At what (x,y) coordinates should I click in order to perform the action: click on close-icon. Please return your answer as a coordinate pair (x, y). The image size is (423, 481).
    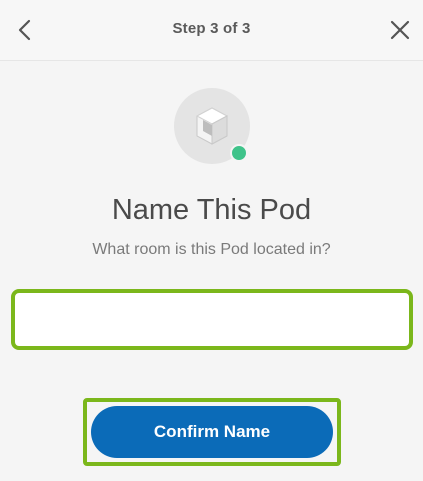
    Looking at the image, I should click on (400, 30).